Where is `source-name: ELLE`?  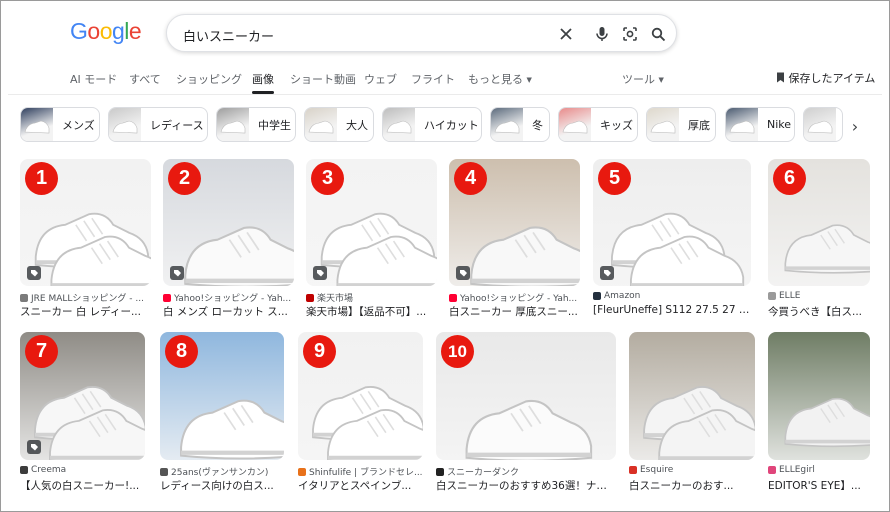
source-name: ELLE is located at coordinates (790, 296).